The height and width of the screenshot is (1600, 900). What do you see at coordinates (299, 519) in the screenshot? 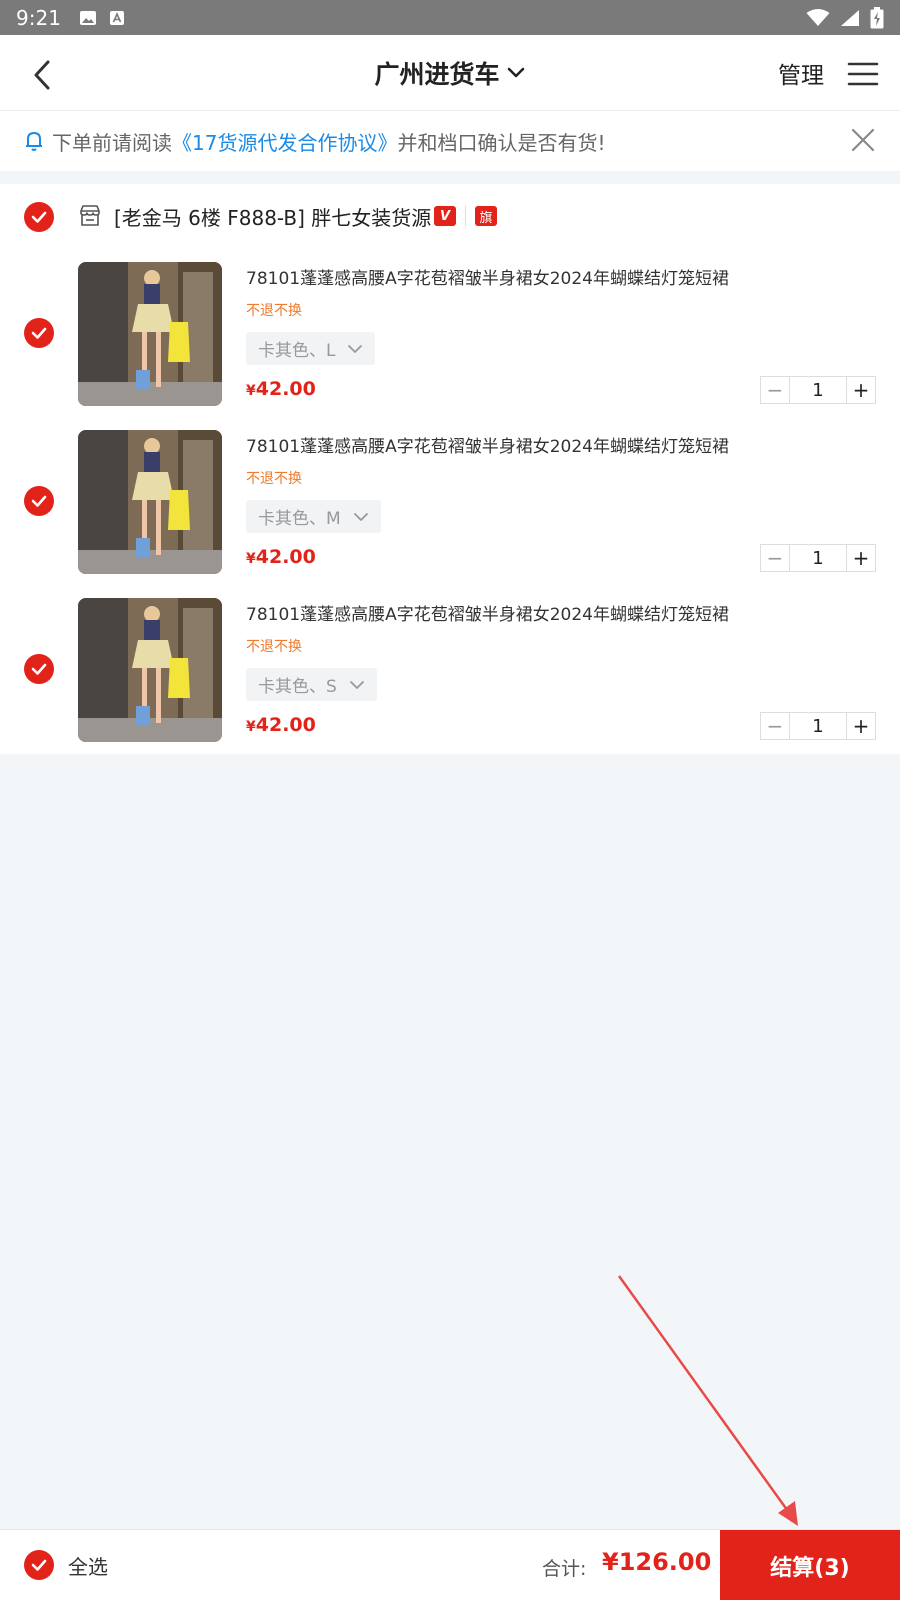
I see `spec-value: 卡其色、M` at bounding box center [299, 519].